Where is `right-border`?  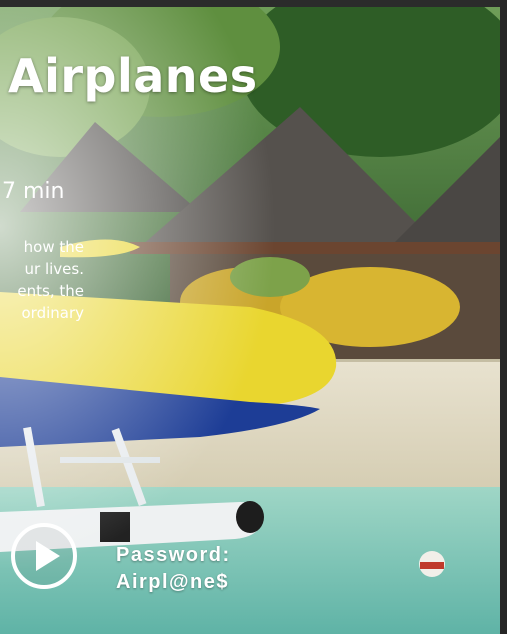
right-border is located at coordinates (503, 317).